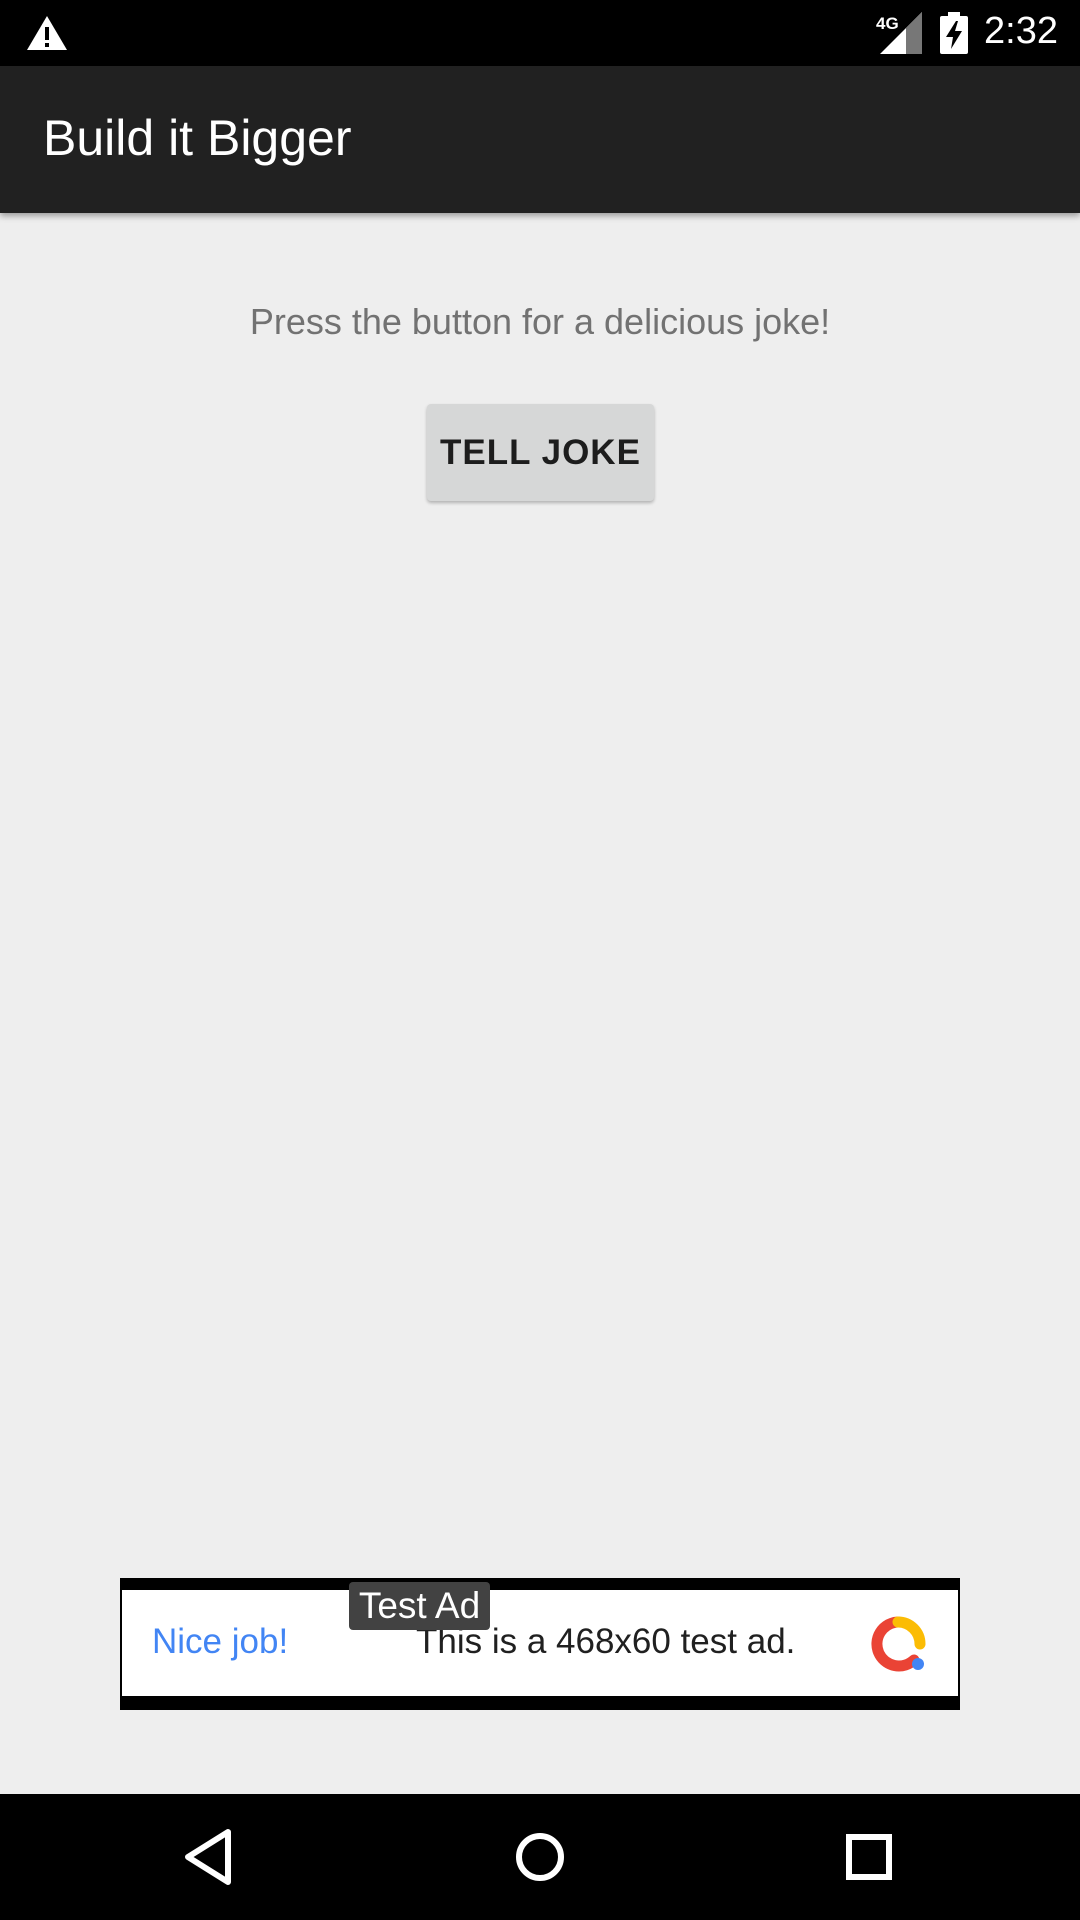 This screenshot has width=1080, height=1920. What do you see at coordinates (869, 1857) in the screenshot?
I see `recents-icon` at bounding box center [869, 1857].